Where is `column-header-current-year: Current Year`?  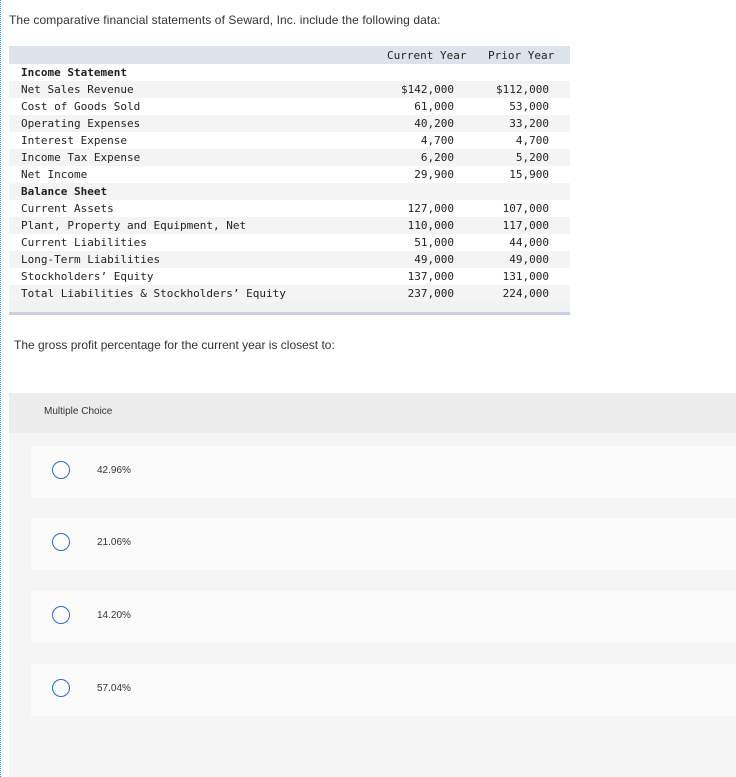 column-header-current-year: Current Year is located at coordinates (427, 55).